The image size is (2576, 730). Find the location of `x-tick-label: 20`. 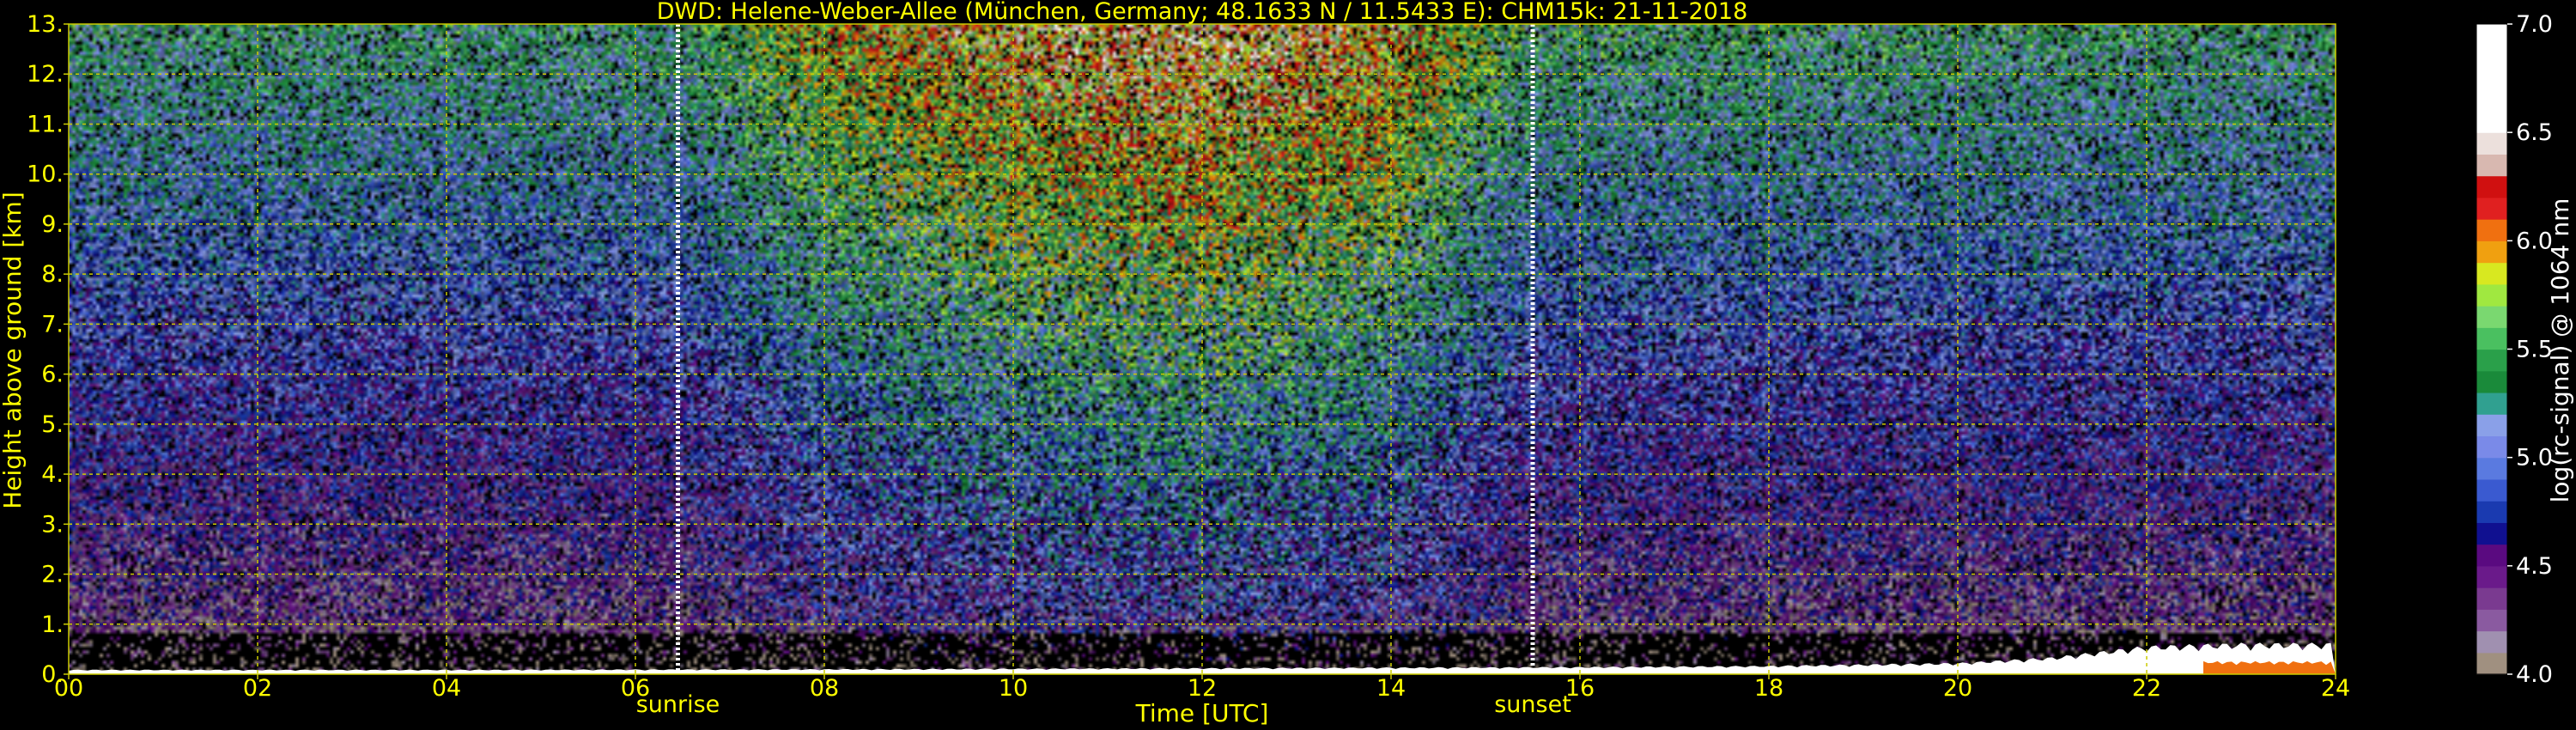

x-tick-label: 20 is located at coordinates (1958, 688).